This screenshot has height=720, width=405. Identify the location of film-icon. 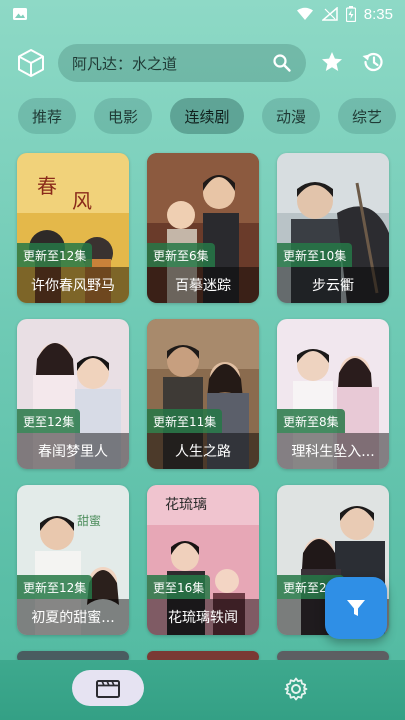
(108, 689).